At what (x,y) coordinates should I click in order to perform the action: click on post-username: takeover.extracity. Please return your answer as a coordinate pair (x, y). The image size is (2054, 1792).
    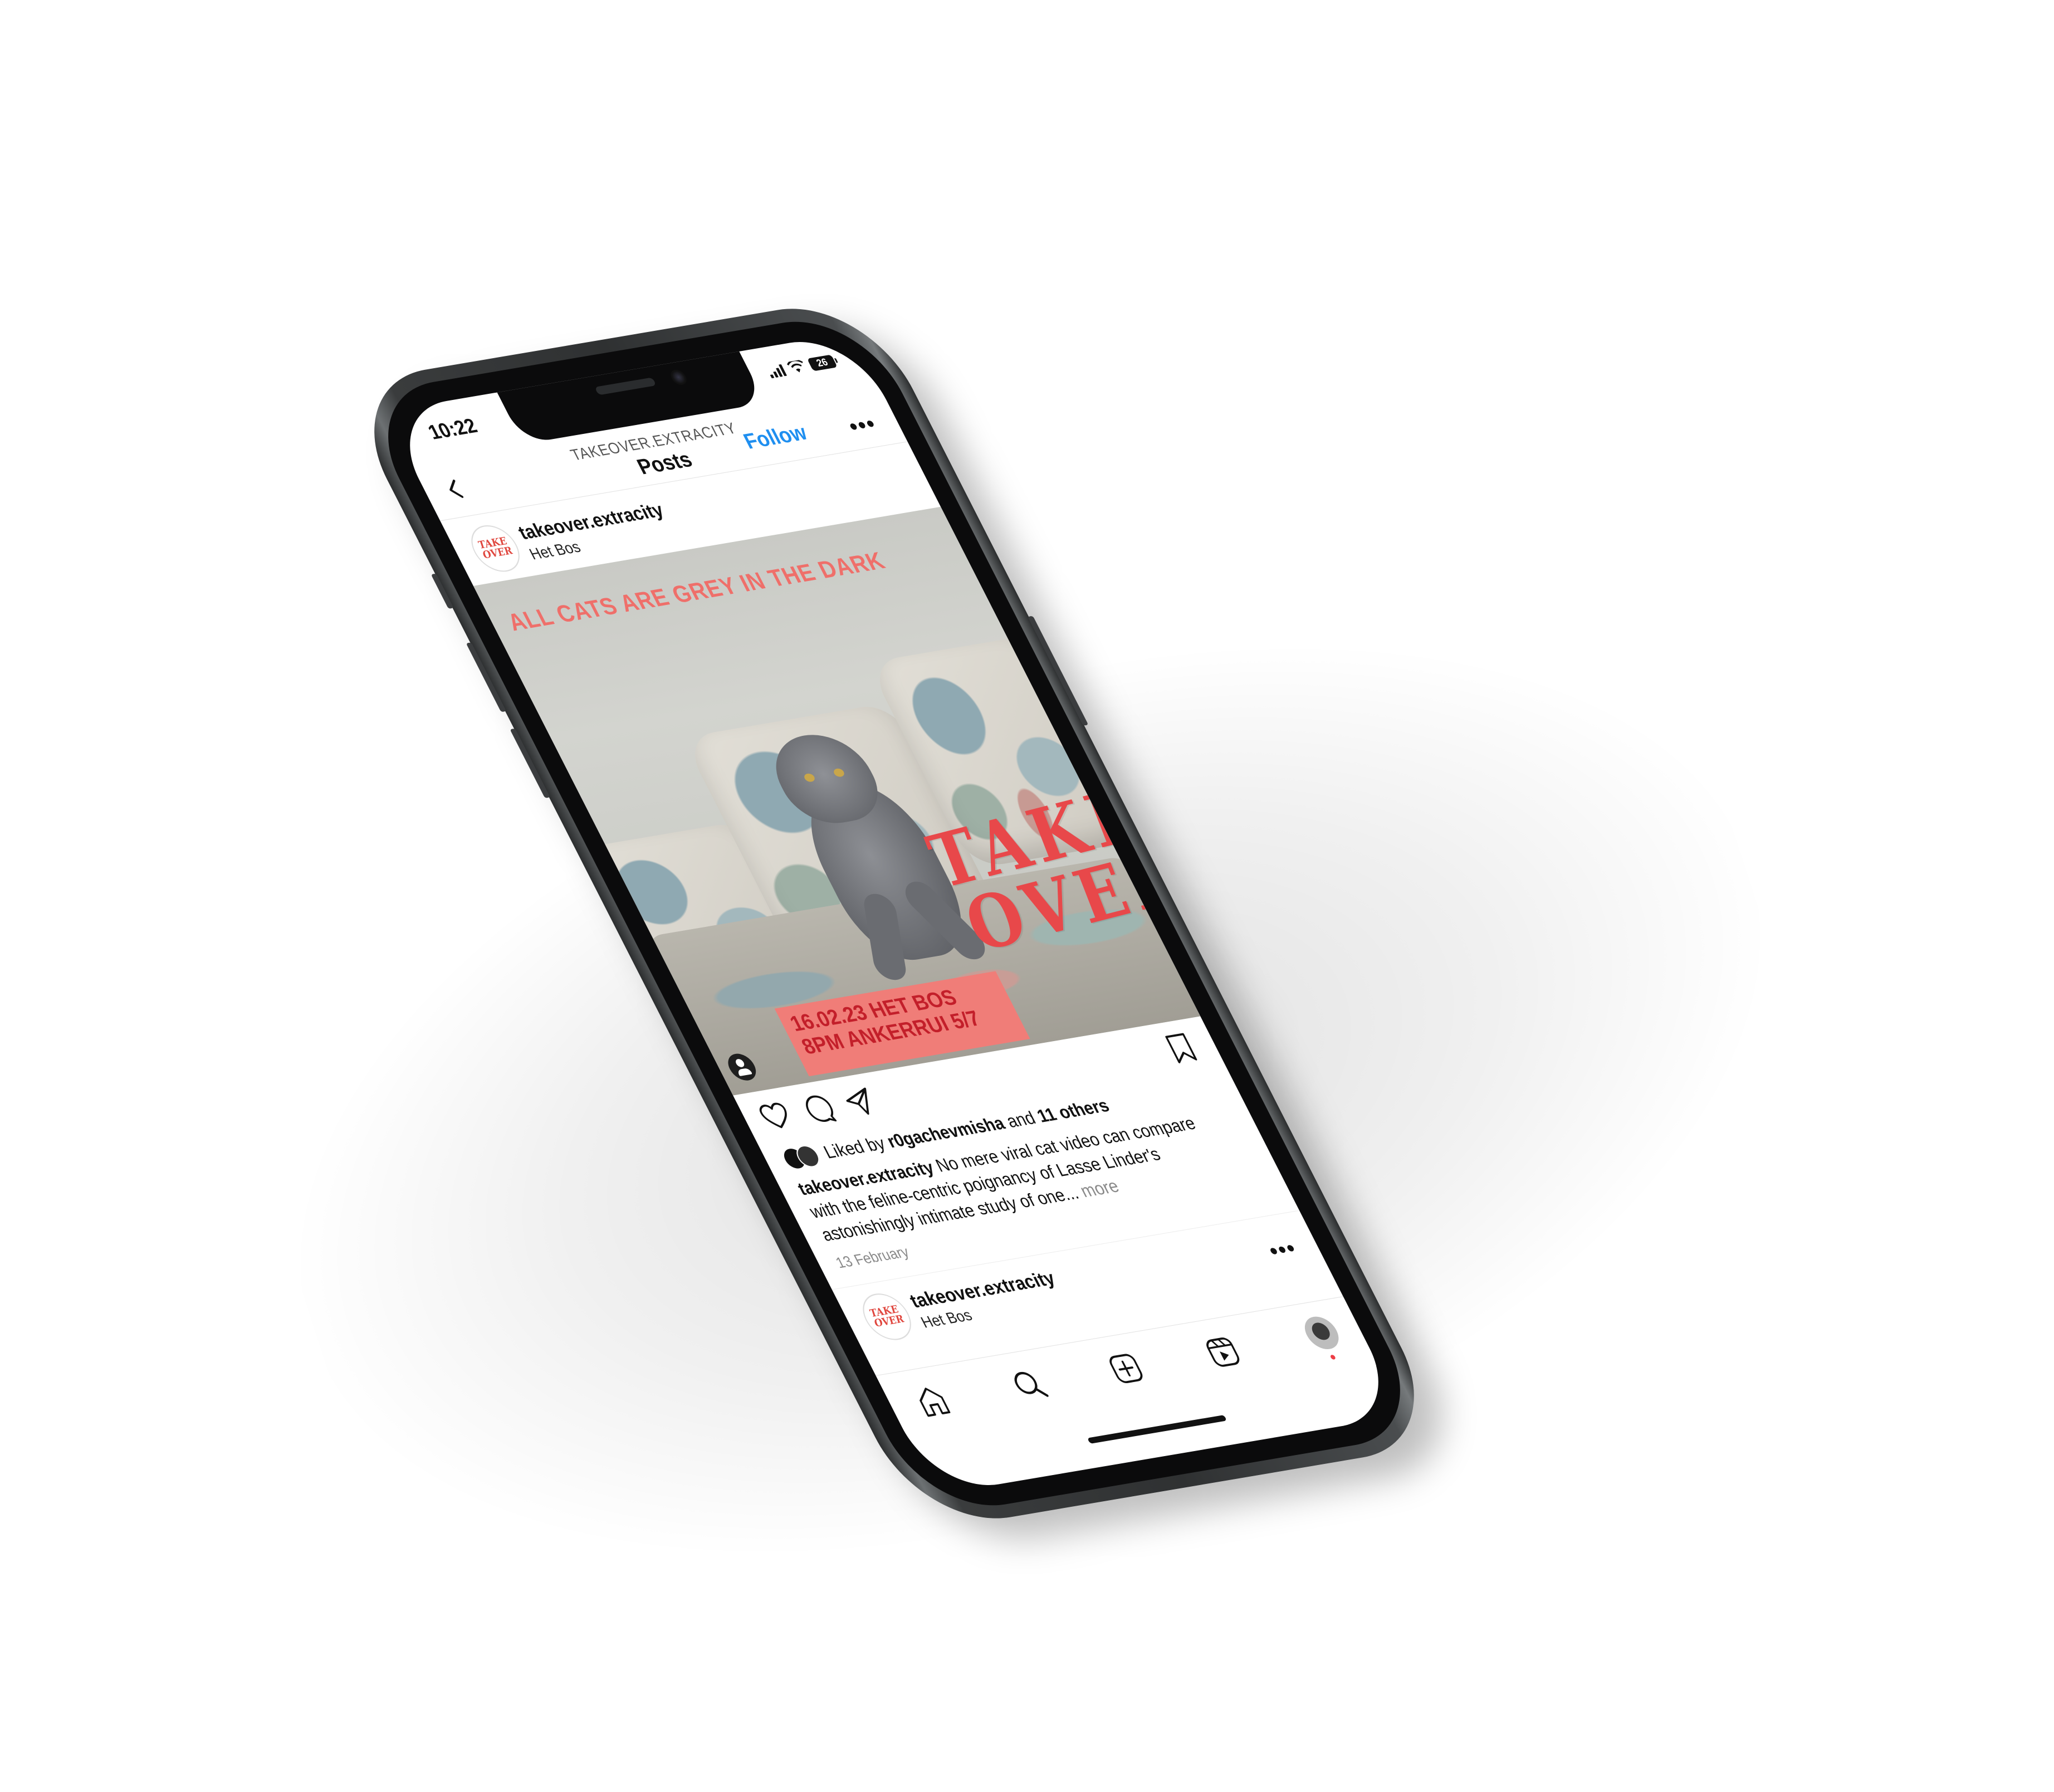
    Looking at the image, I should click on (592, 521).